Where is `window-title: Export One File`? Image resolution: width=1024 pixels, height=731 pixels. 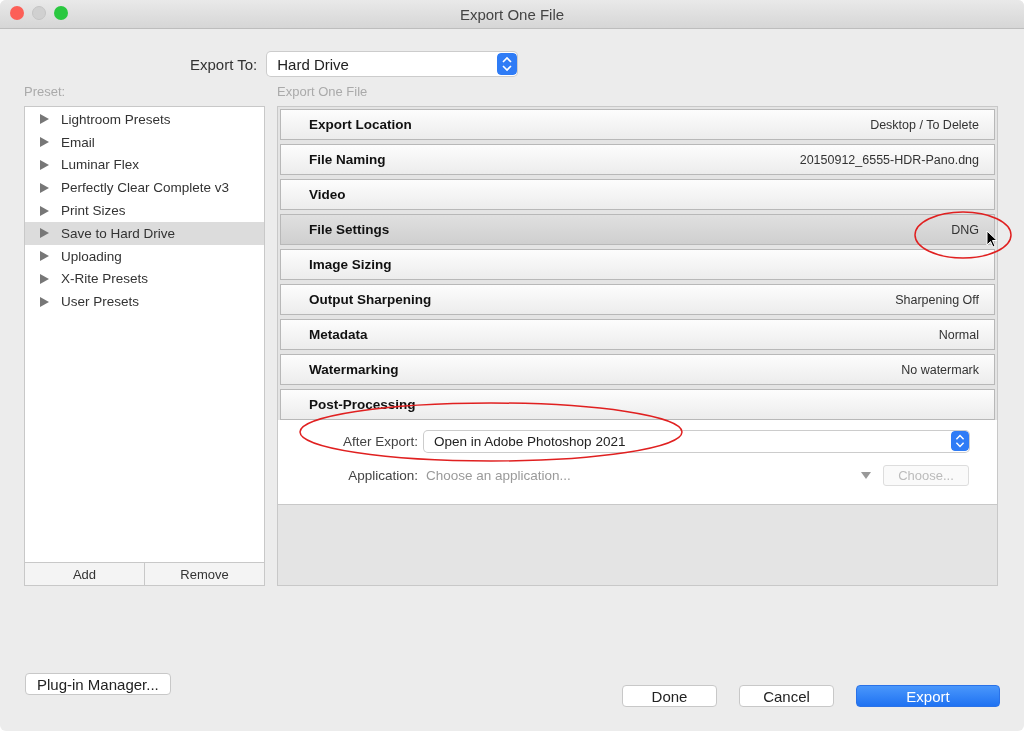
window-title: Export One File is located at coordinates (512, 14).